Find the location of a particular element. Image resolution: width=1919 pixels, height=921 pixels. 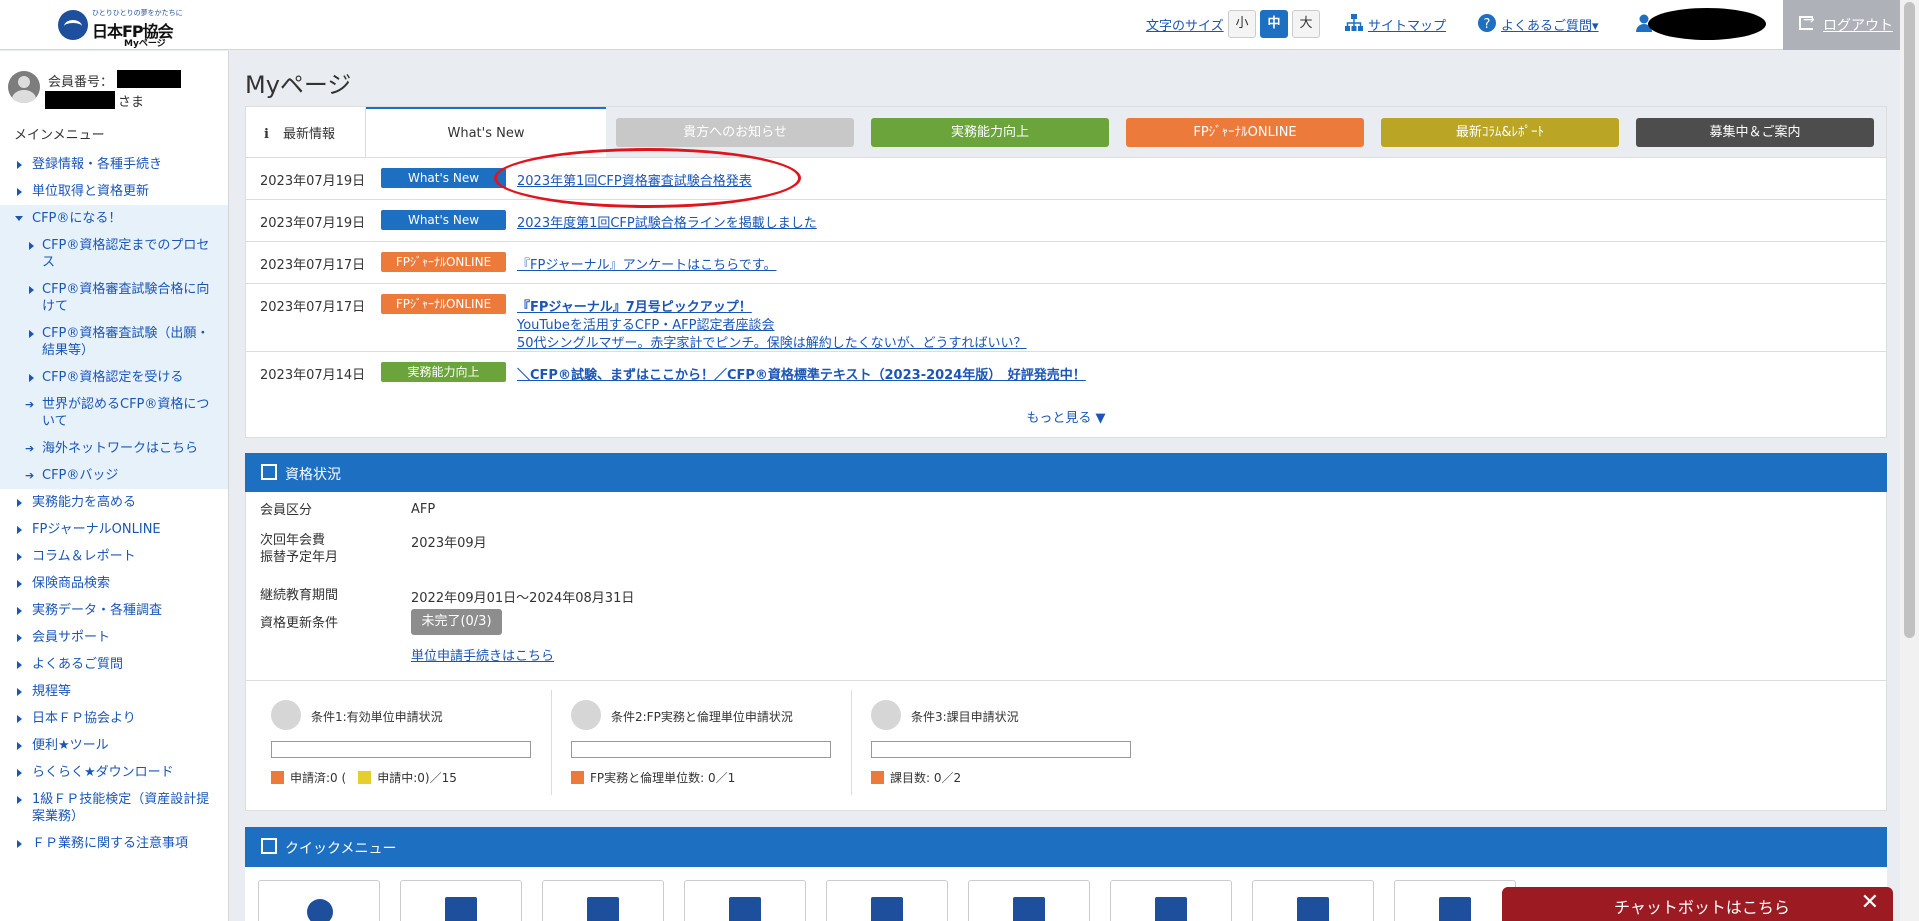

news-tab: 貴方へのお知らせ is located at coordinates (735, 132).